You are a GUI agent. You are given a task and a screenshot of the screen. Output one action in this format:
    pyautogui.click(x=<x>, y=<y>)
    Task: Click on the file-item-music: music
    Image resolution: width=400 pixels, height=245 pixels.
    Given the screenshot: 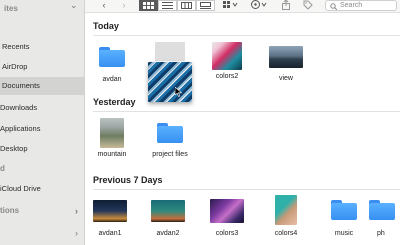 What is the action you would take?
    pyautogui.click(x=344, y=218)
    